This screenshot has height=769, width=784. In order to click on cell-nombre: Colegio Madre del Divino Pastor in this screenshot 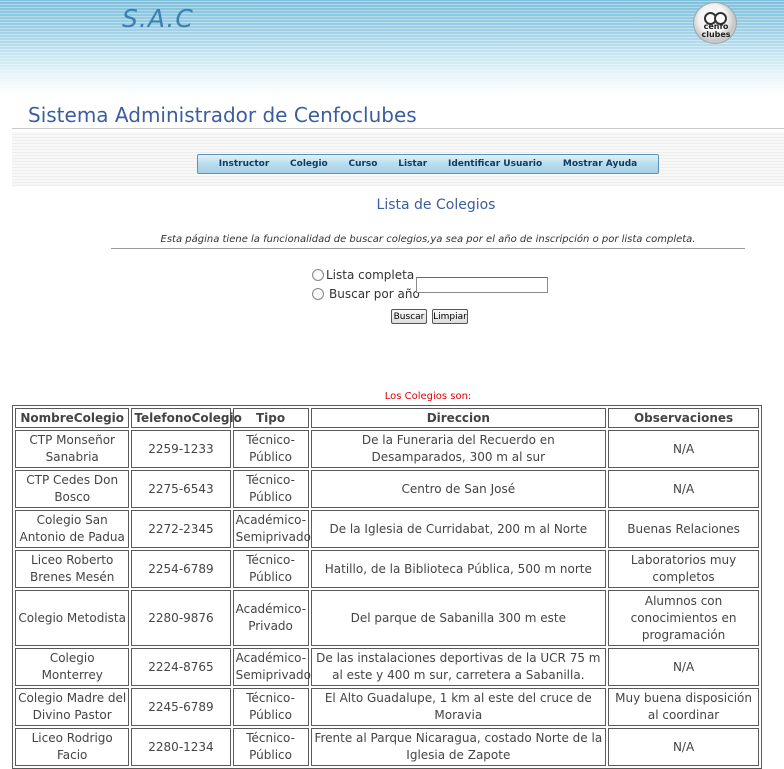, I will do `click(72, 707)`.